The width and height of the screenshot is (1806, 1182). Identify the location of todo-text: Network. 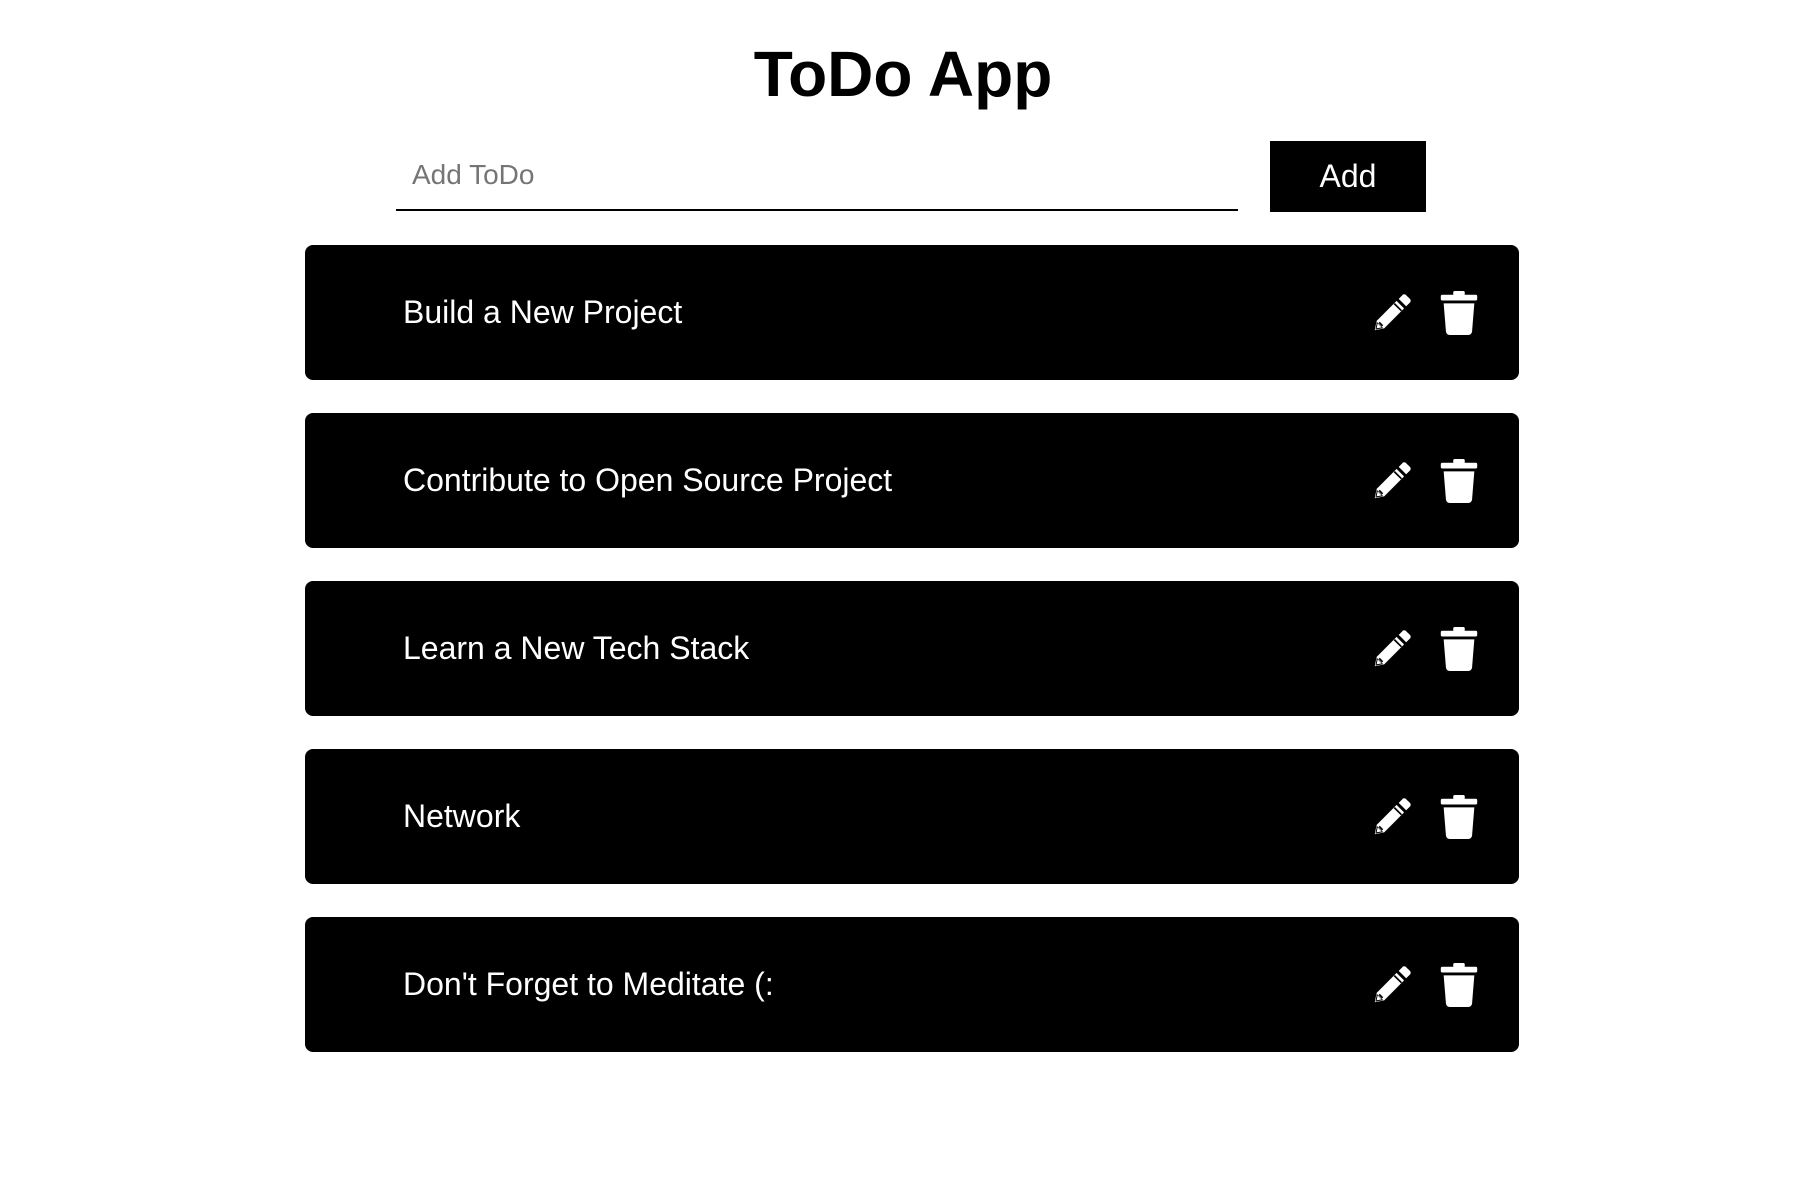
(462, 816).